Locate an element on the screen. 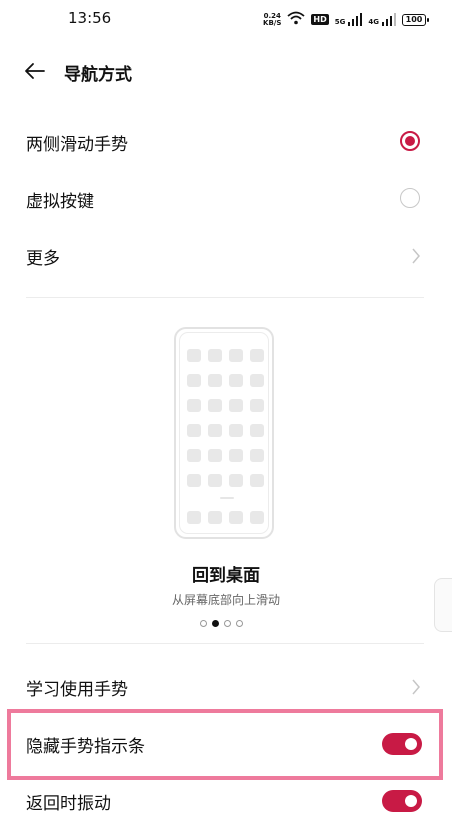 The image size is (452, 838). header: 导航方式 is located at coordinates (226, 74).